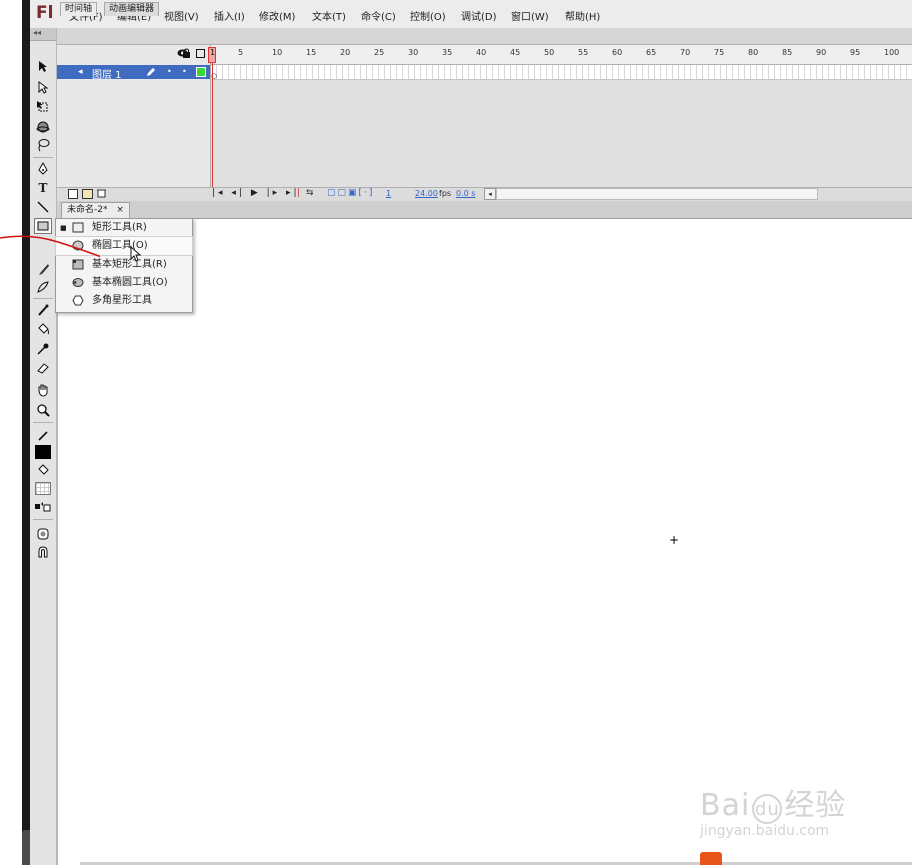 This screenshot has height=868, width=912. What do you see at coordinates (43, 368) in the screenshot?
I see `eraser-tool-icon` at bounding box center [43, 368].